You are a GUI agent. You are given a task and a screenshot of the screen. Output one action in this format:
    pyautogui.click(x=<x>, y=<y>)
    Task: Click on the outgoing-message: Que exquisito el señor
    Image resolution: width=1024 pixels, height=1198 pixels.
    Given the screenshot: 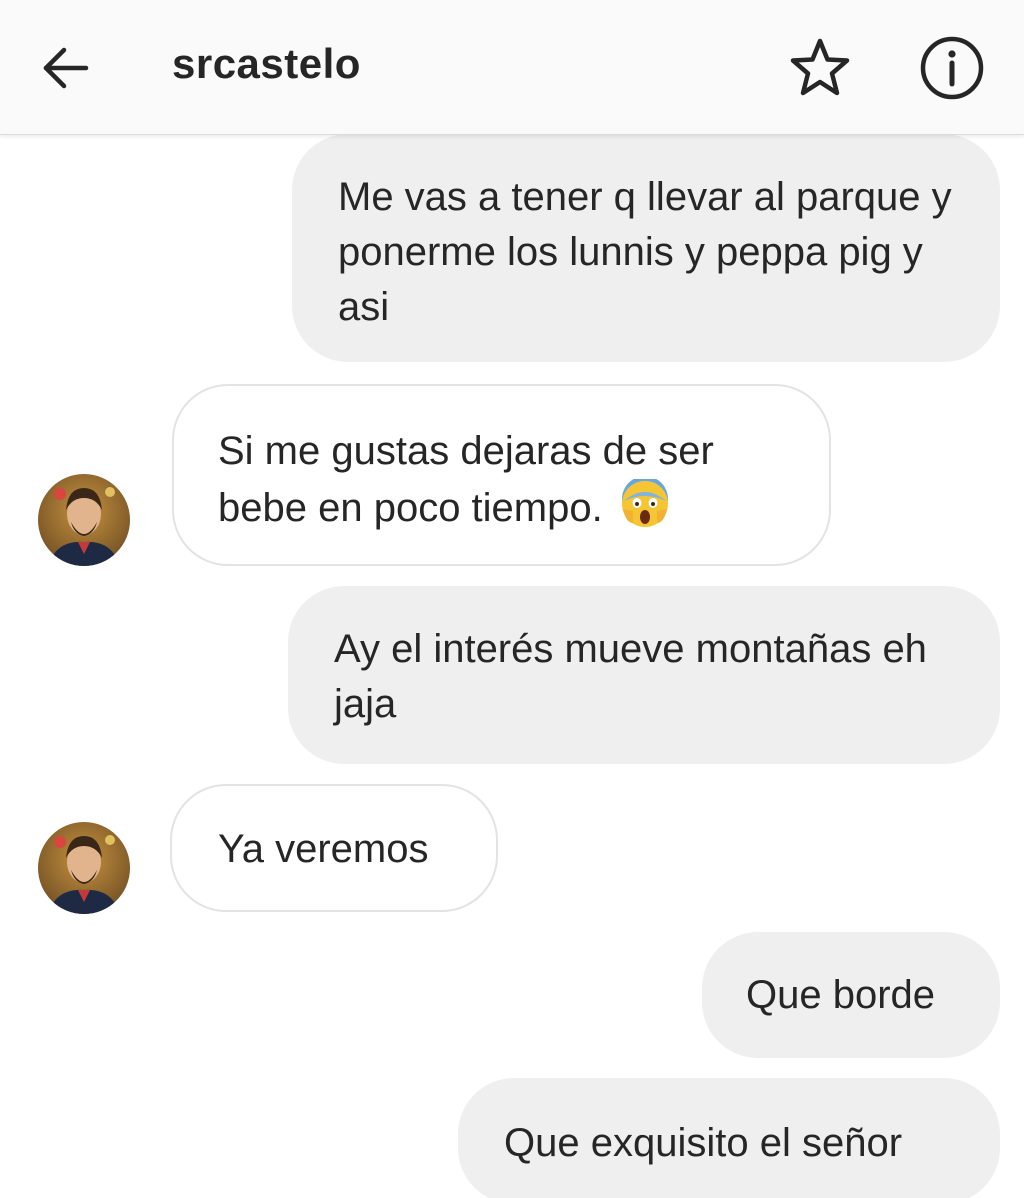 What is the action you would take?
    pyautogui.click(x=729, y=1138)
    